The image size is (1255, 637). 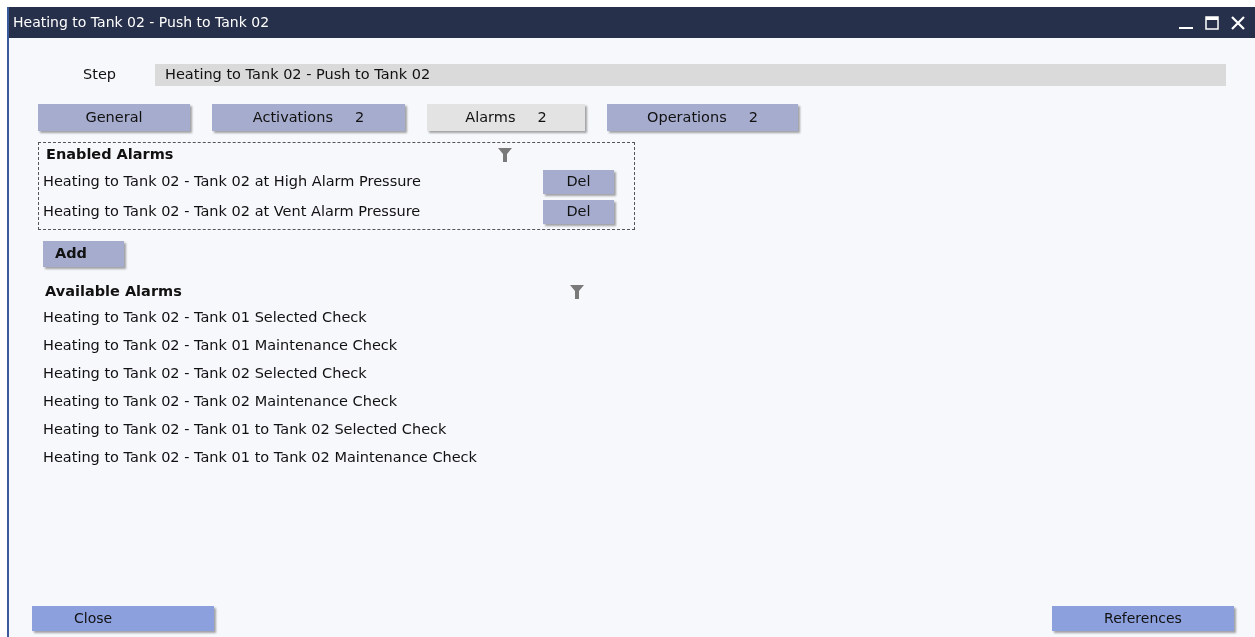 I want to click on available-alarm: Heating to Tank 02 - Tank 01 Maintenance Check, so click(x=649, y=346).